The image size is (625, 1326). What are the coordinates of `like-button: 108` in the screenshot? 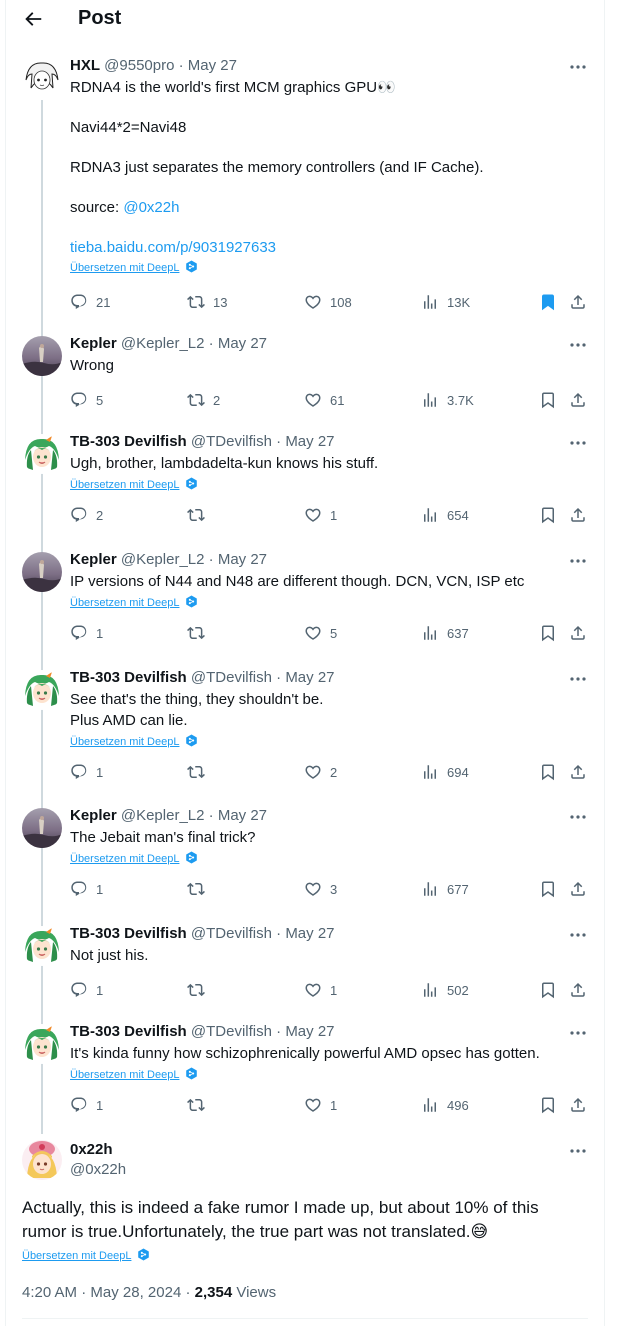 It's located at (328, 302).